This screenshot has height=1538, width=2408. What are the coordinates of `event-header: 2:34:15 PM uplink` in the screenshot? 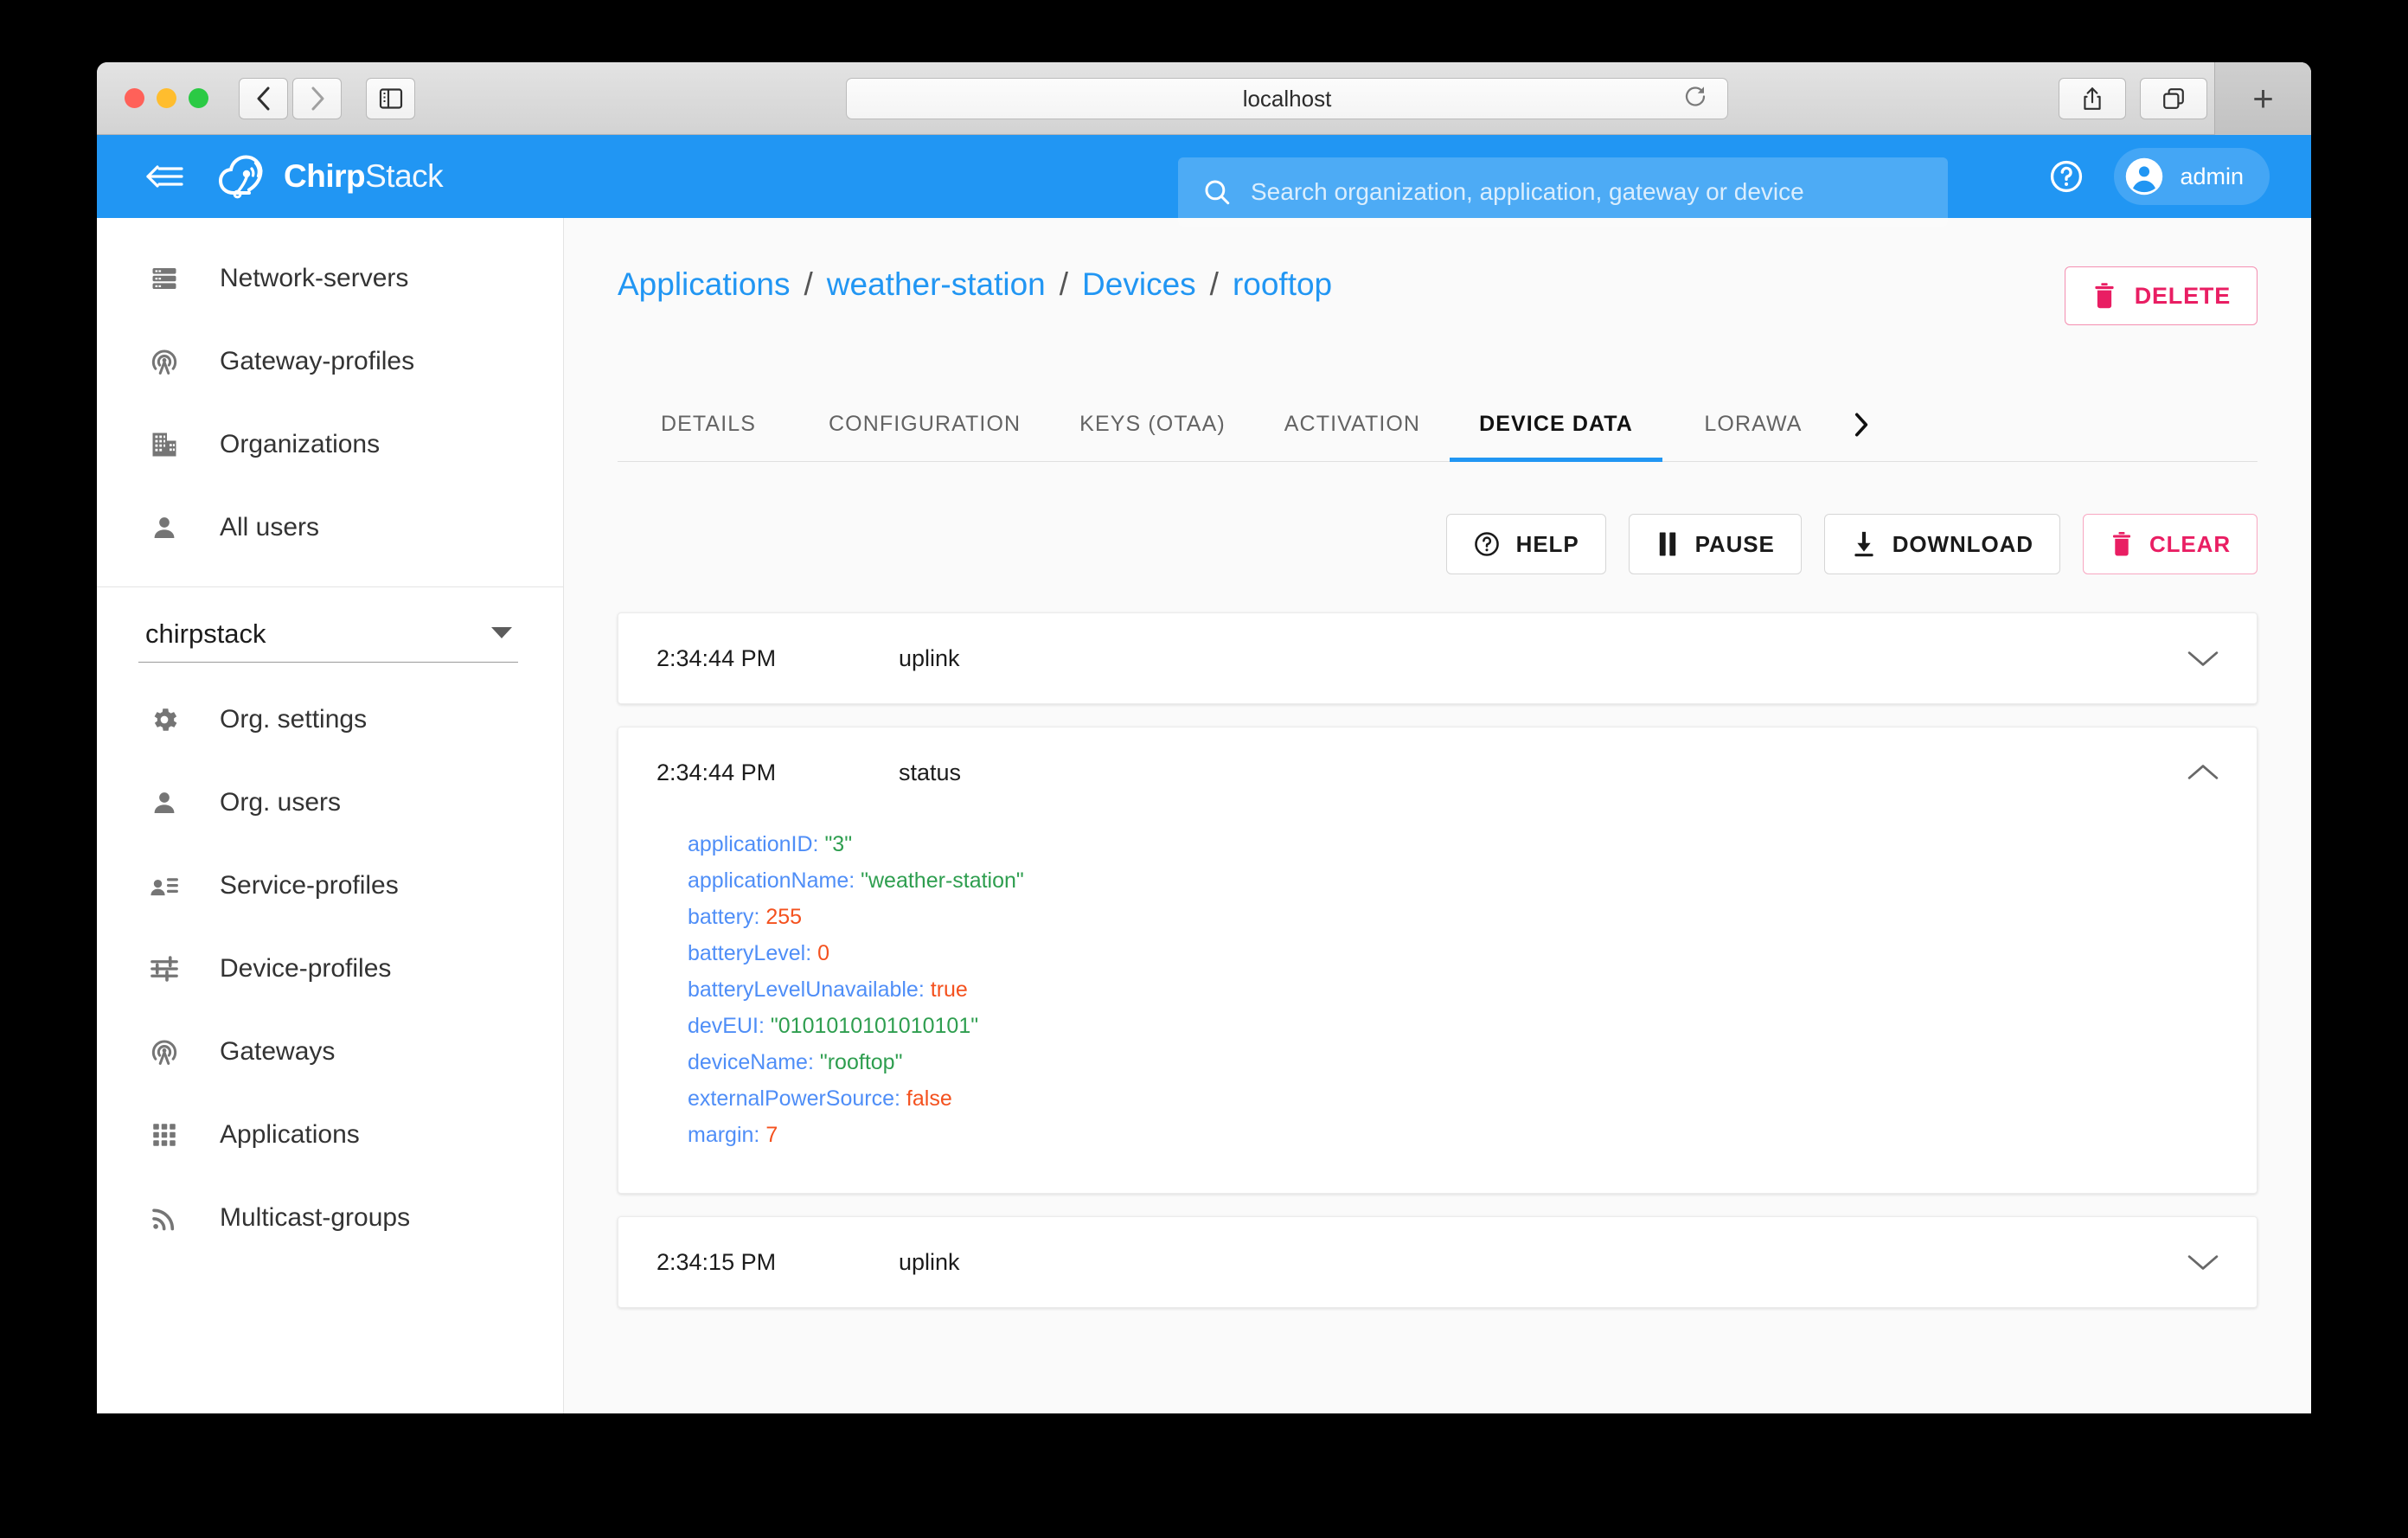 It's located at (1437, 1262).